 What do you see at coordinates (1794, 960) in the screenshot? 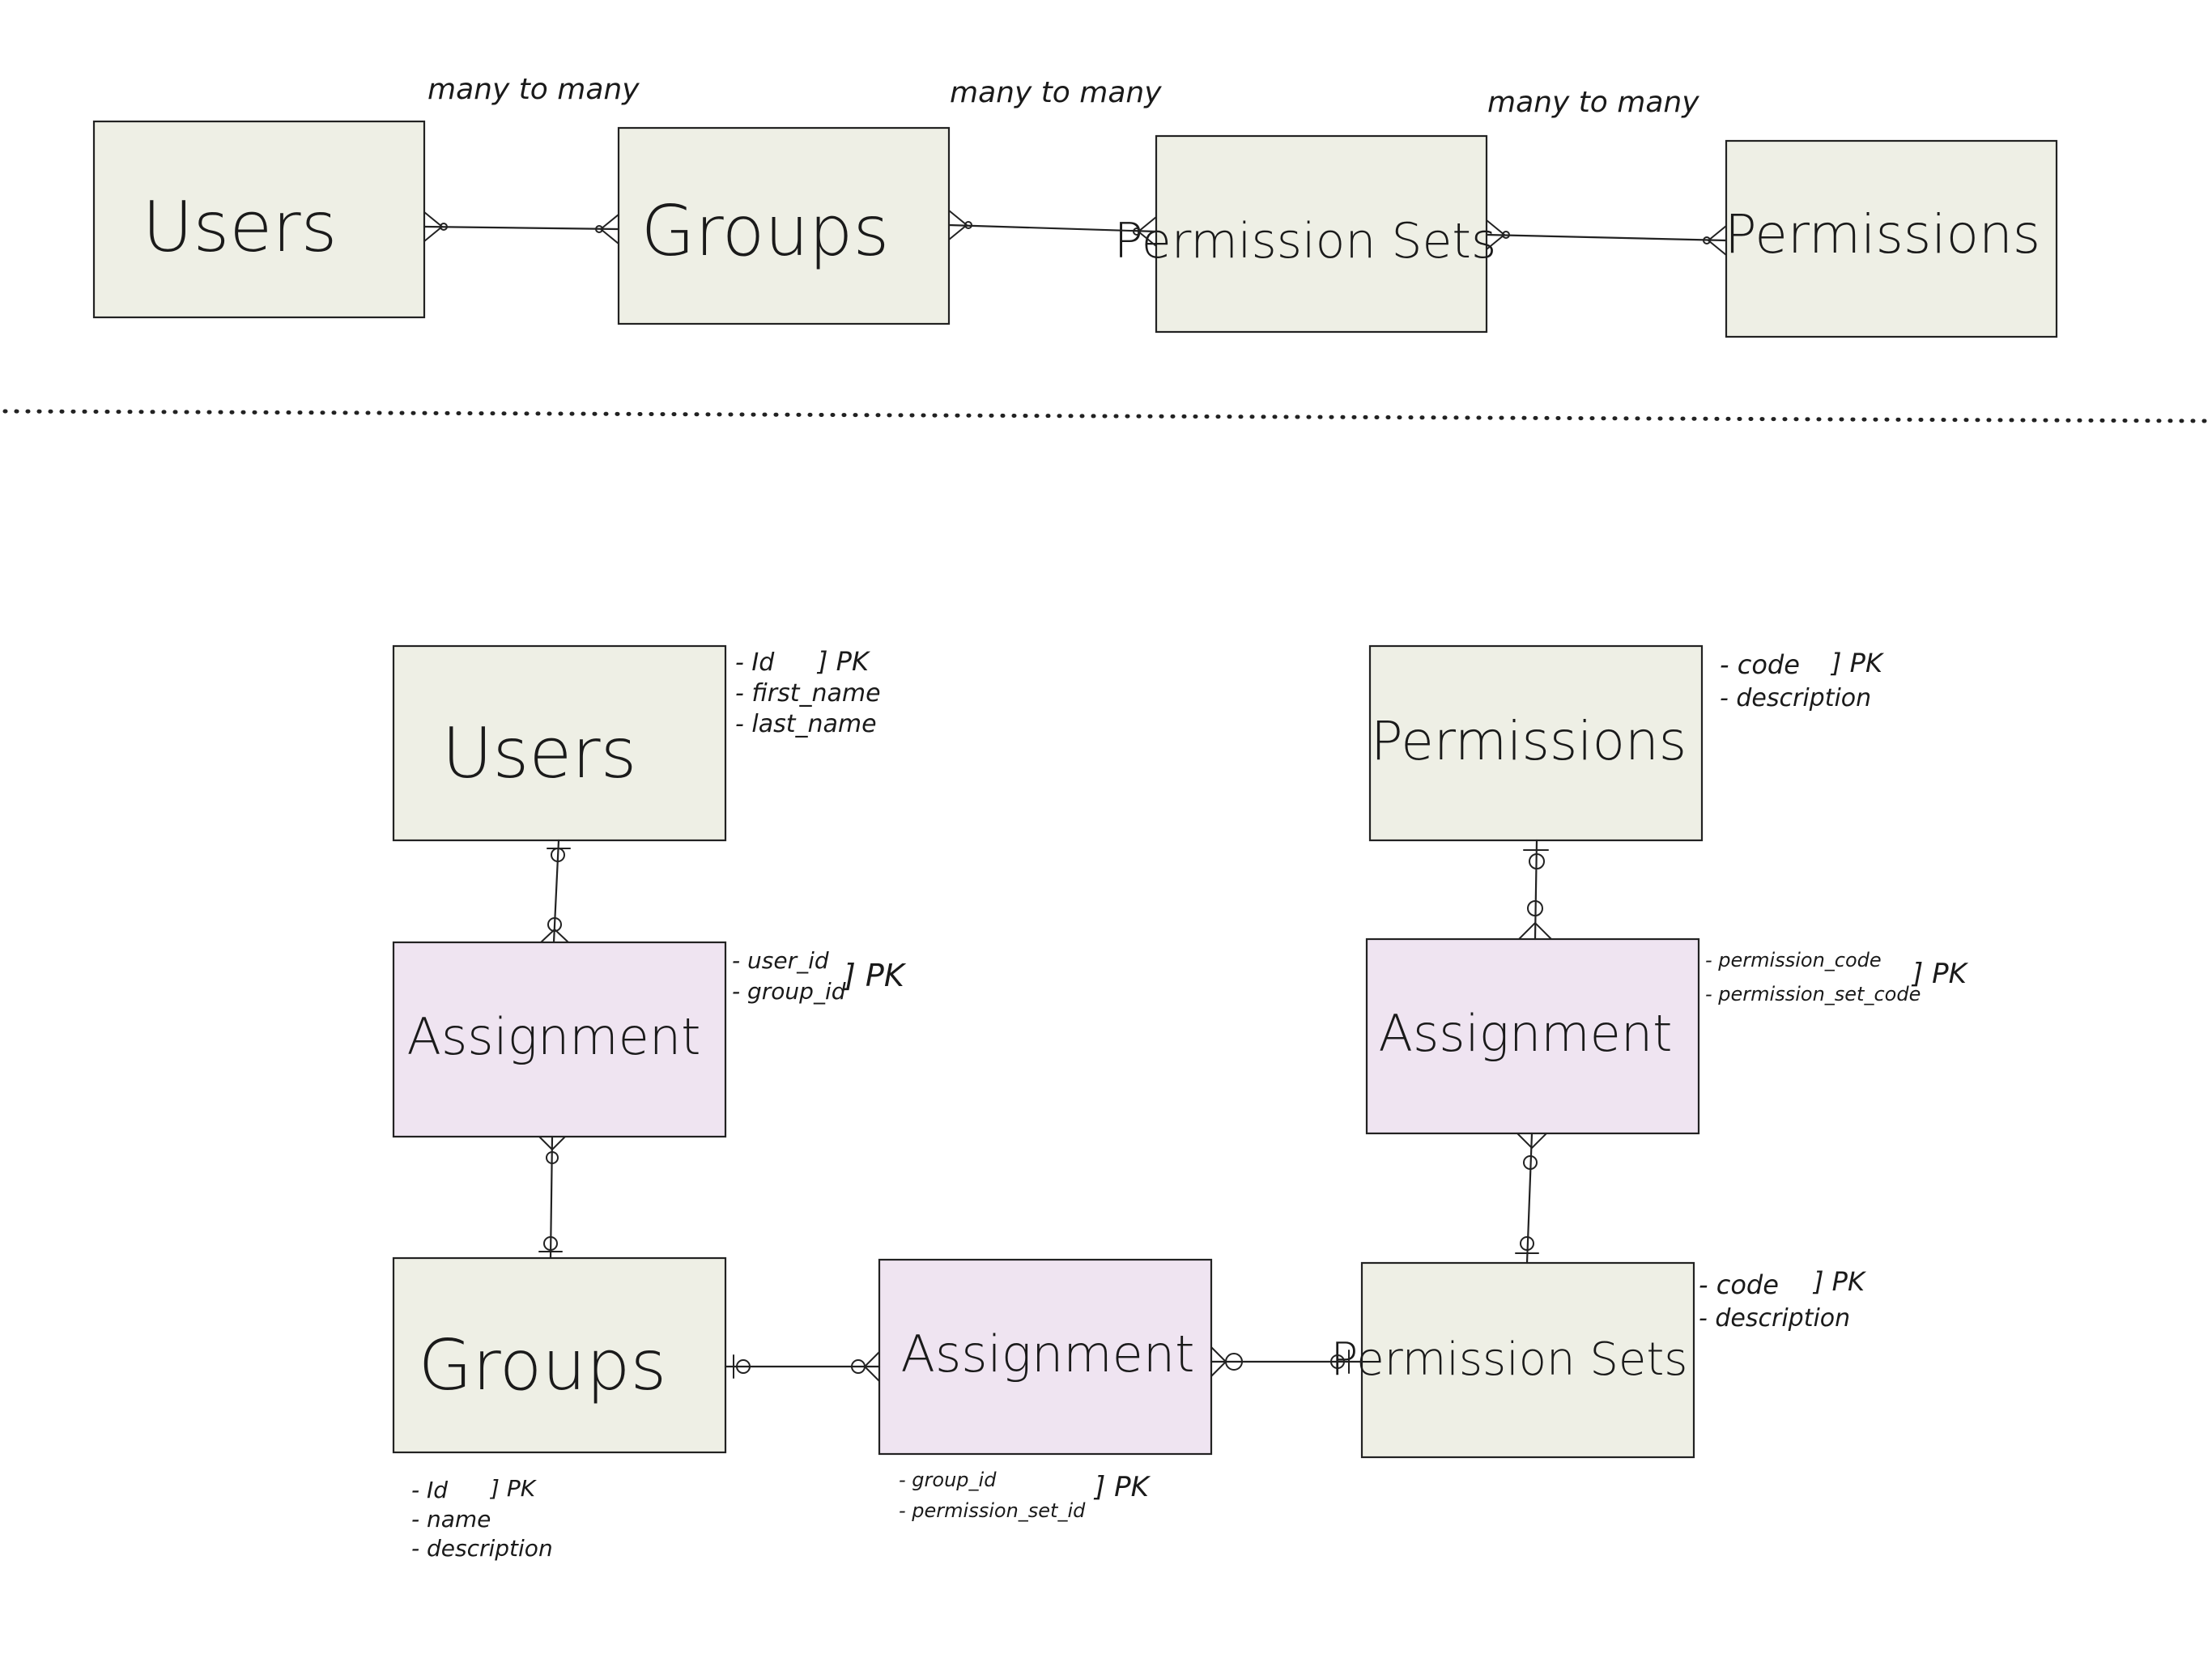
I see `permission-assignment-field-permission-code: - permission_code` at bounding box center [1794, 960].